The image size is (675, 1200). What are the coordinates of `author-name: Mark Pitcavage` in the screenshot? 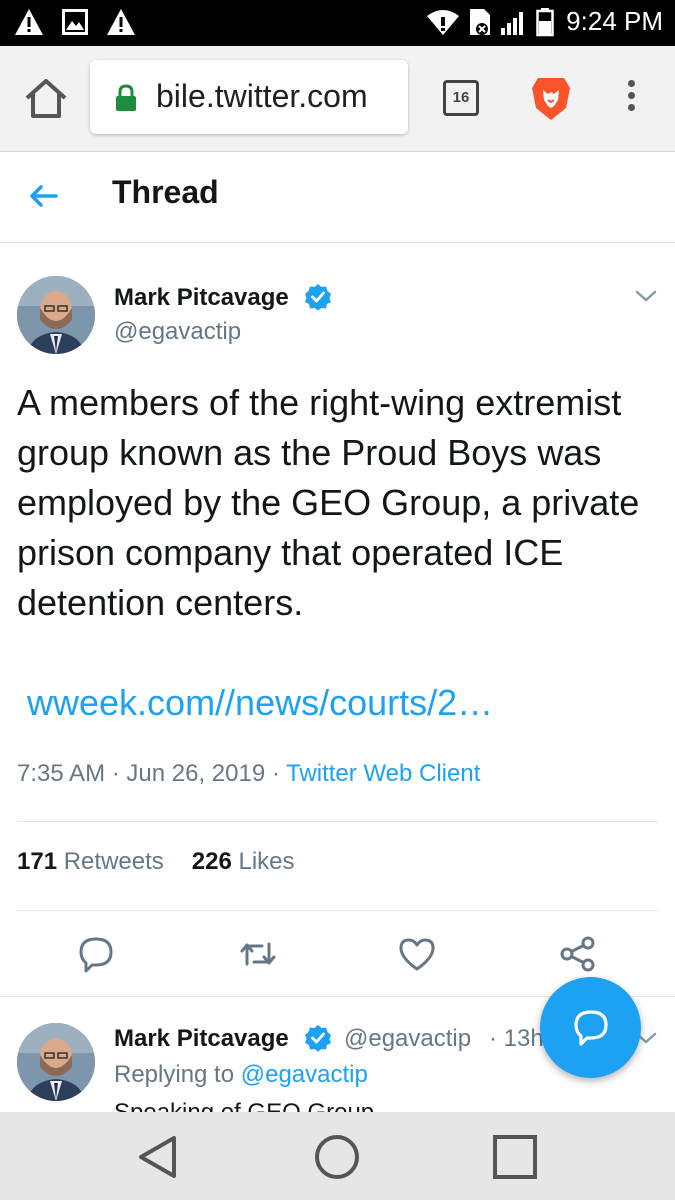 It's located at (201, 298).